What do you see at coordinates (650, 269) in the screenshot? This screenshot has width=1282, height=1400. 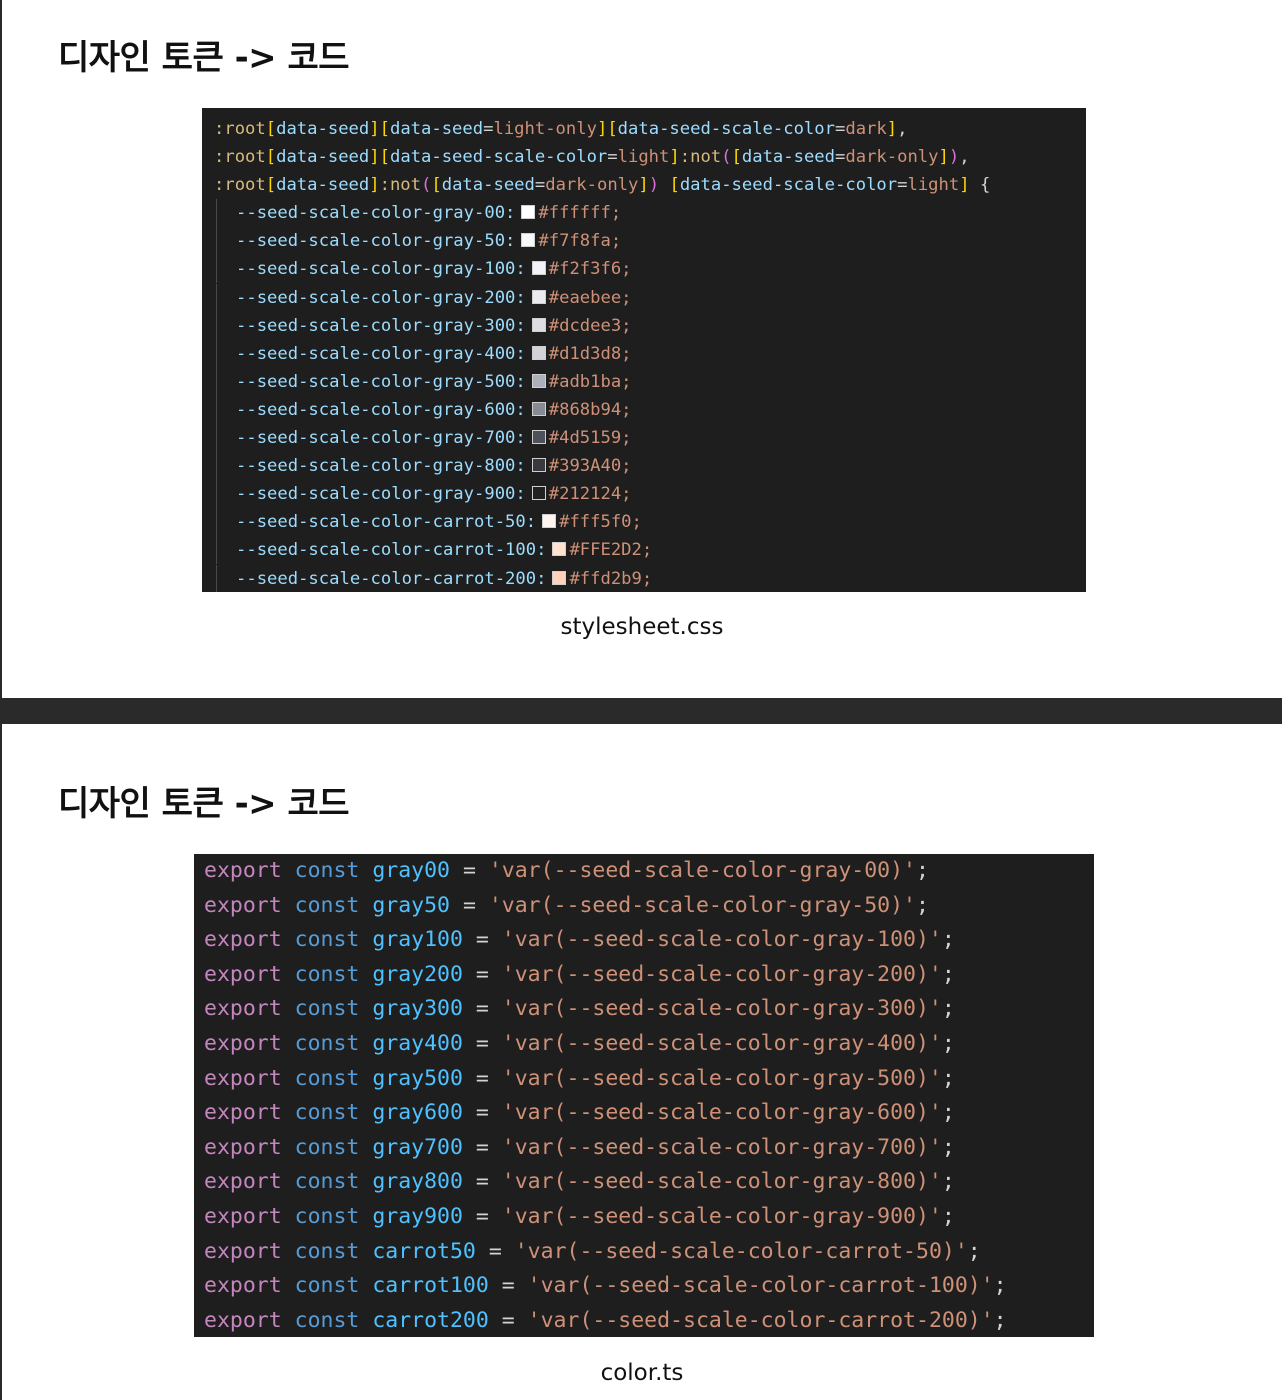 I see `css-declaration-line: --seed-scale-color-gray-100: #f2f3f6;` at bounding box center [650, 269].